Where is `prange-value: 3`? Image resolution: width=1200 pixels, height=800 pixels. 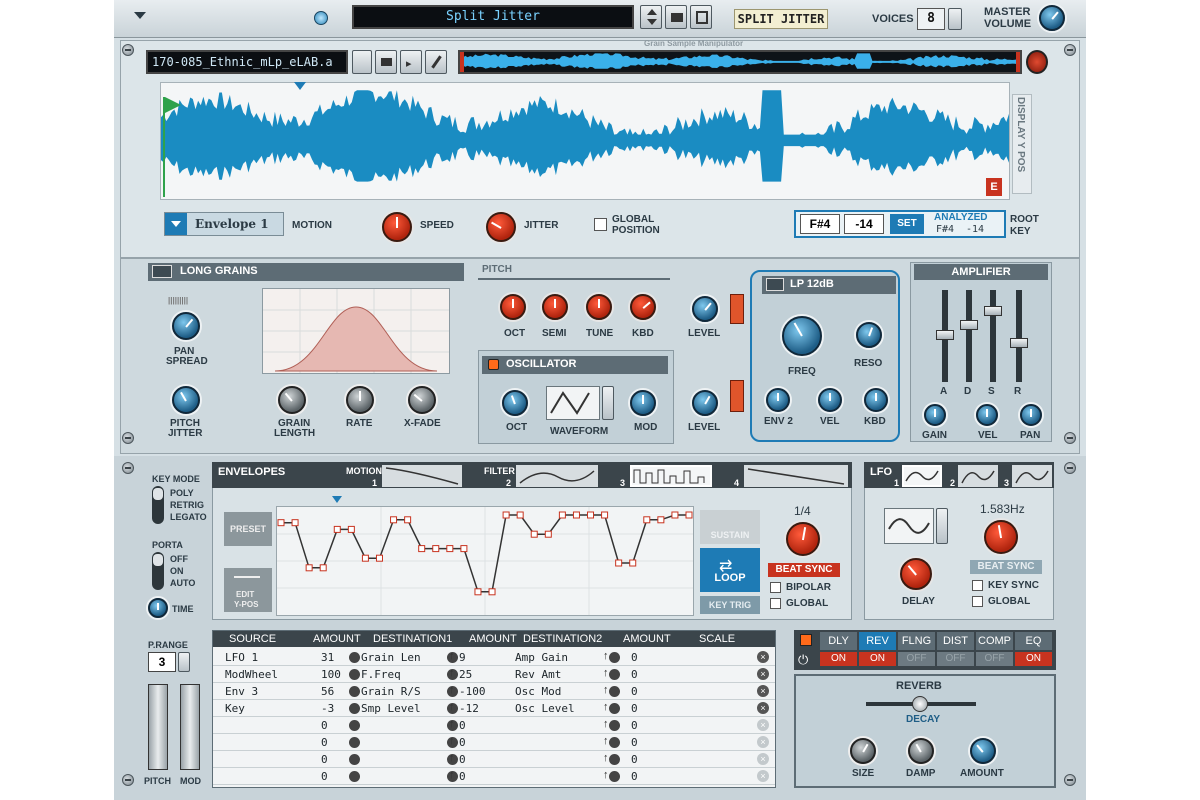
prange-value: 3 is located at coordinates (162, 662).